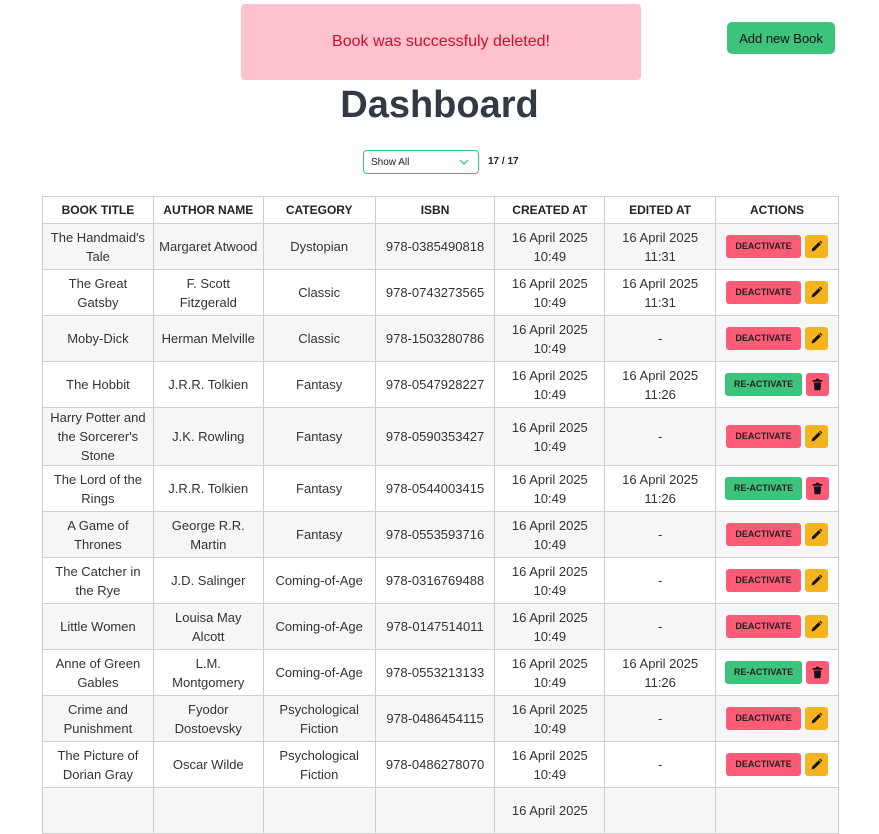 The height and width of the screenshot is (834, 879). Describe the element at coordinates (98, 764) in the screenshot. I see `cell-book-title: The Picture of Dorian Gray` at that location.